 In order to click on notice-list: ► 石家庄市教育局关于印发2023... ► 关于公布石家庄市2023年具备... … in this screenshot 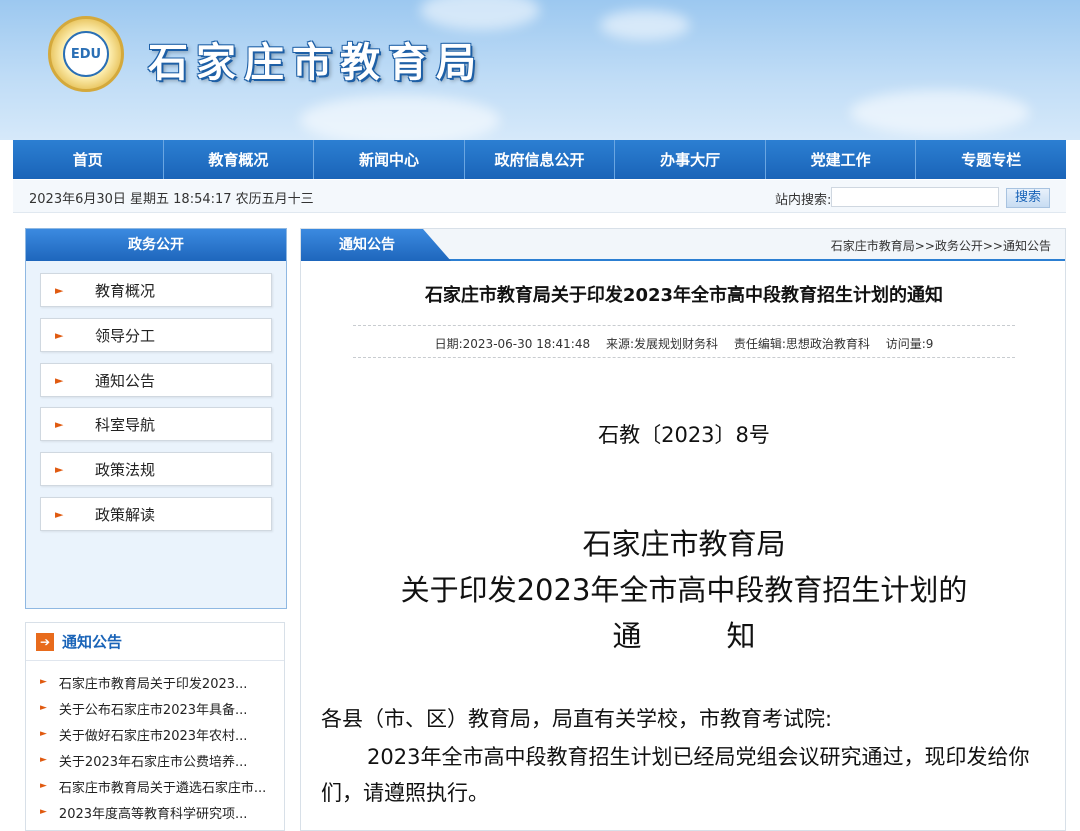, I will do `click(155, 743)`.